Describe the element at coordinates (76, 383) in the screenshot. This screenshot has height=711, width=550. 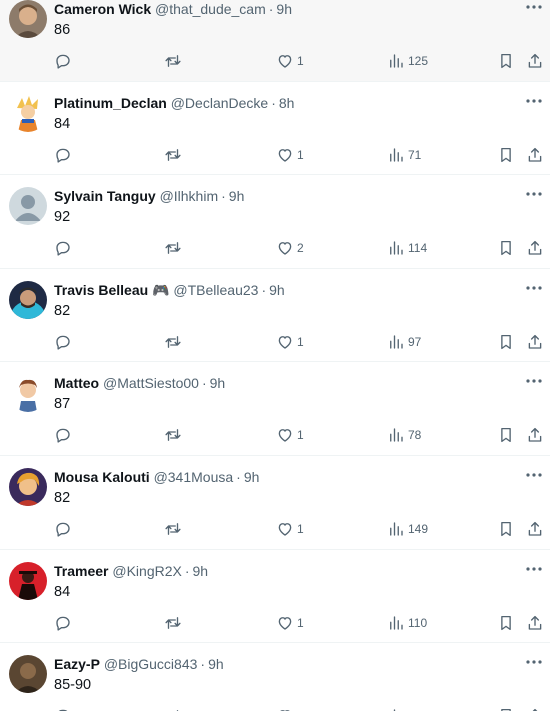
I see `display-name: Matteo` at that location.